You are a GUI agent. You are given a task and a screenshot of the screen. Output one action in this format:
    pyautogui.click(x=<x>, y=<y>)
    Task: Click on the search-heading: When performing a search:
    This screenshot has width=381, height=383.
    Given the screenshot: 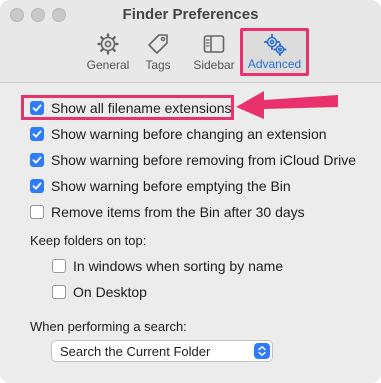 What is the action you would take?
    pyautogui.click(x=108, y=326)
    